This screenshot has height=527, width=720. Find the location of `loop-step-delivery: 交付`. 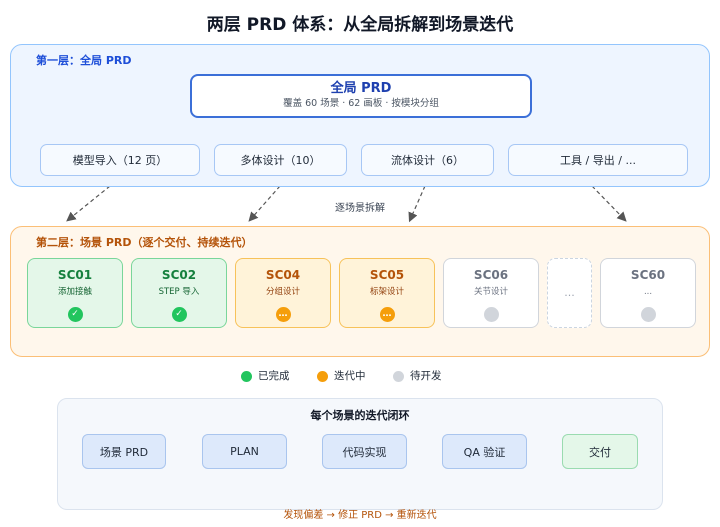

loop-step-delivery: 交付 is located at coordinates (600, 451).